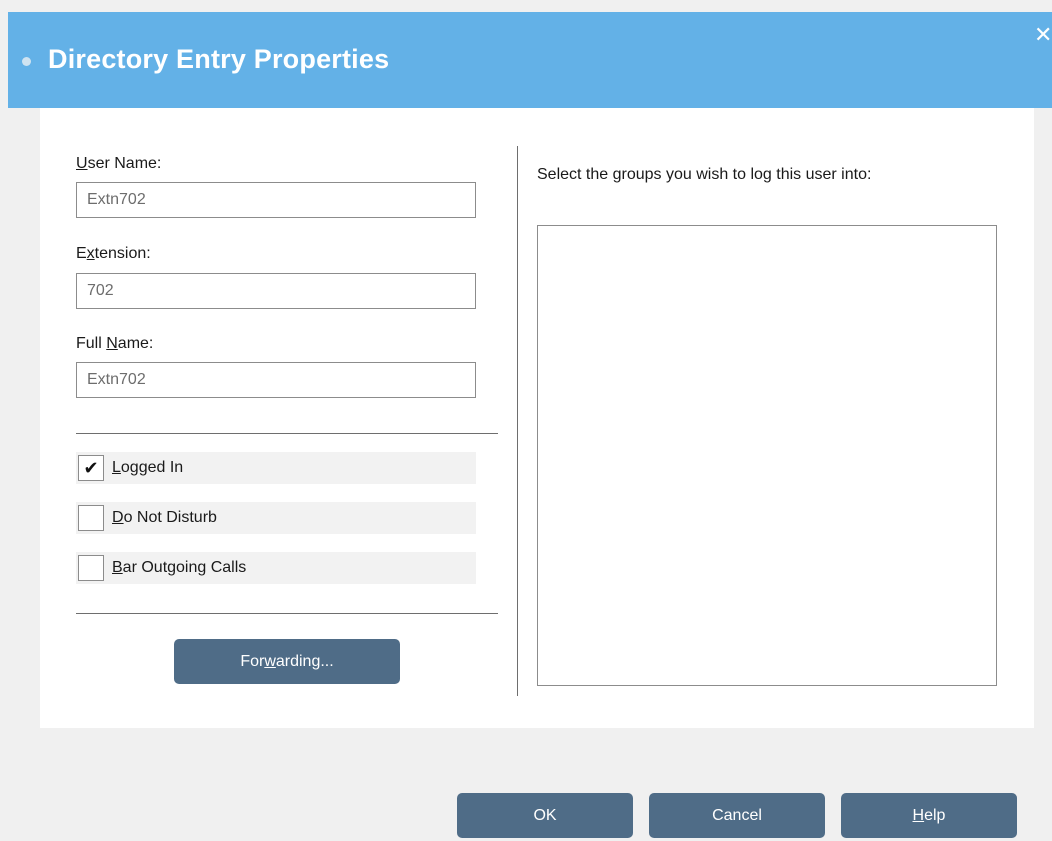  What do you see at coordinates (113, 253) in the screenshot?
I see `extension-label: Extension:` at bounding box center [113, 253].